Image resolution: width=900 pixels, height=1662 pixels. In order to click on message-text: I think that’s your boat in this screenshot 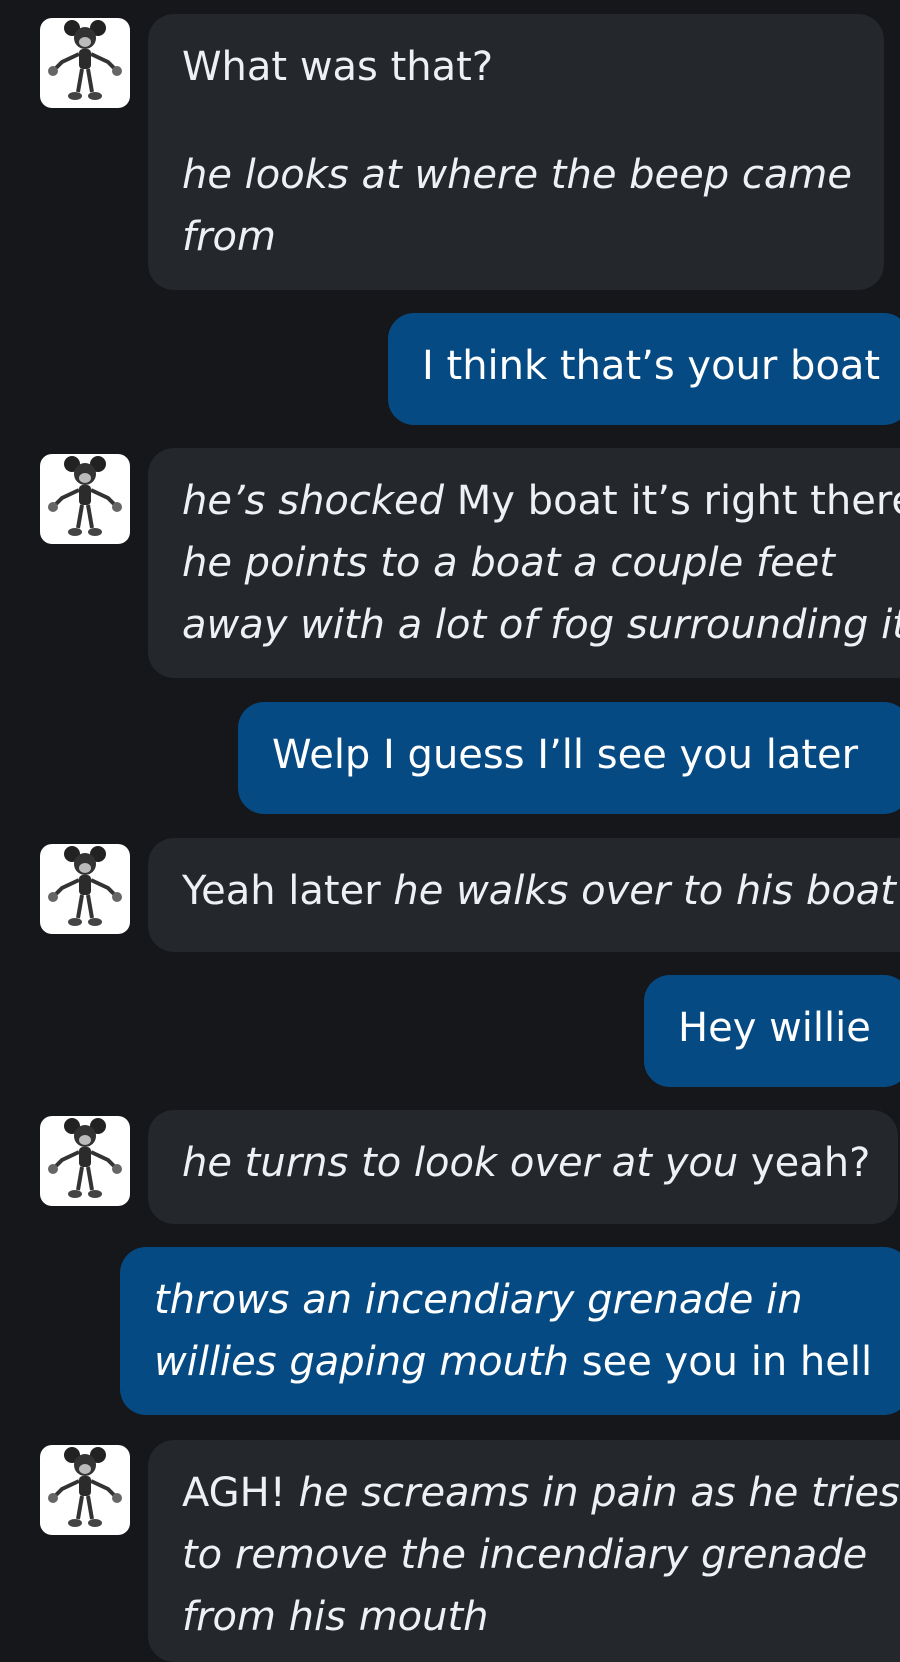, I will do `click(651, 366)`.